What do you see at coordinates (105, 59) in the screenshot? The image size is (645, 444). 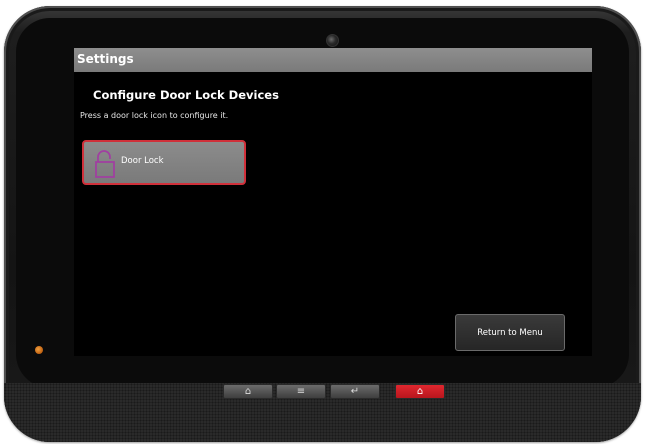 I see `page-title: Settings` at bounding box center [105, 59].